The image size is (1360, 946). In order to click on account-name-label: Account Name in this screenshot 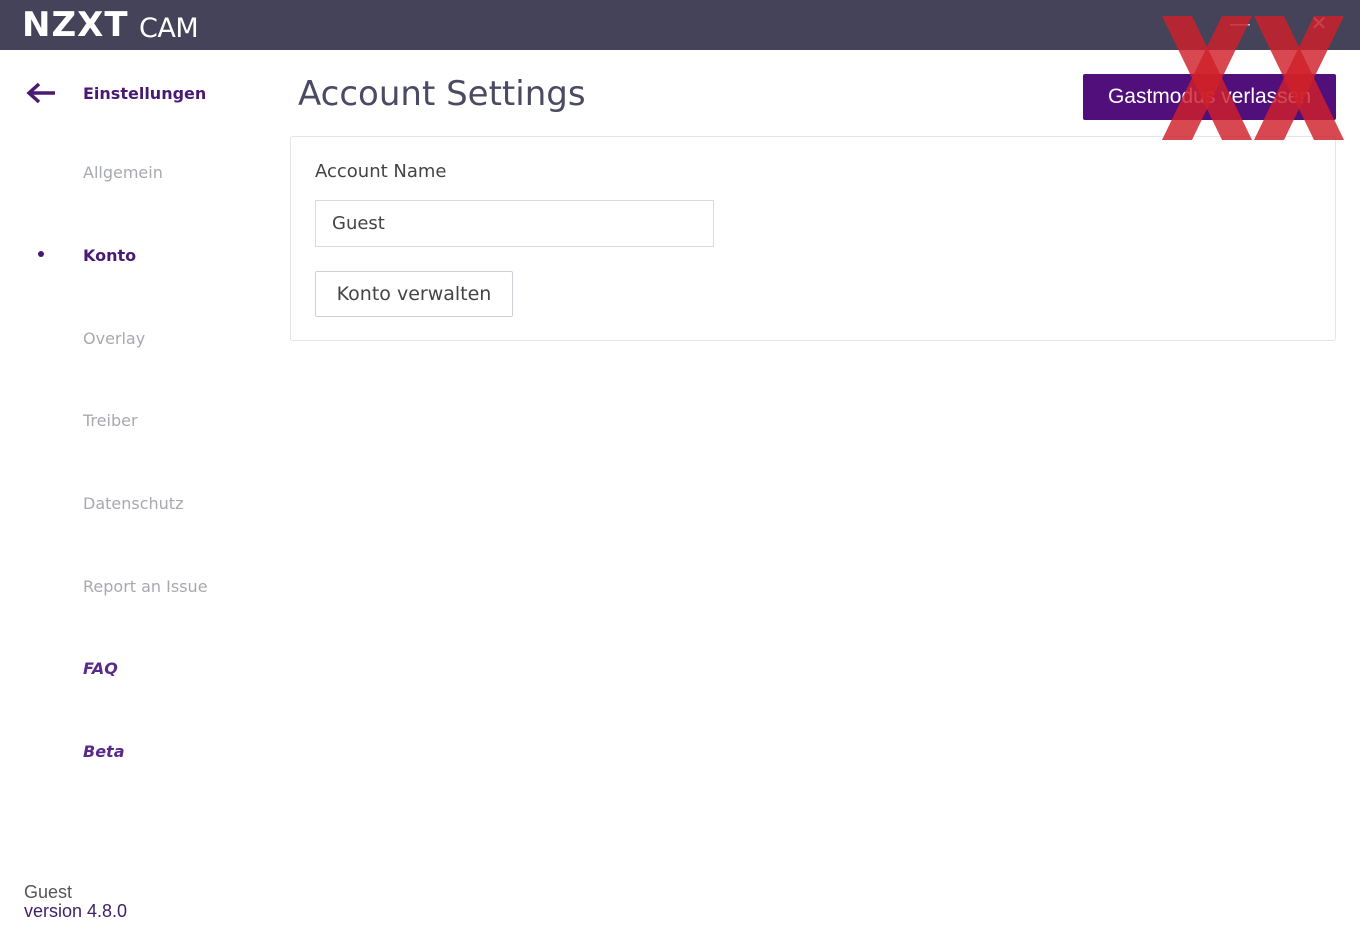, I will do `click(381, 171)`.